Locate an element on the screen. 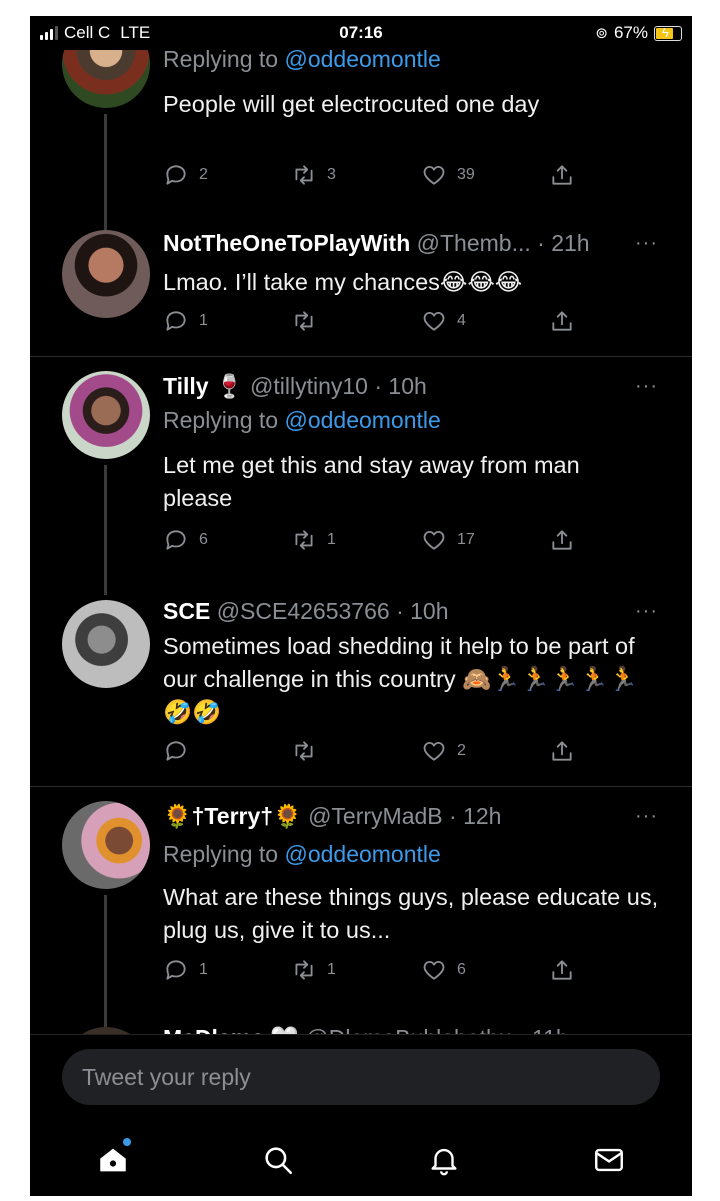 The height and width of the screenshot is (1201, 720). replying-prefix: Replying to is located at coordinates (221, 420).